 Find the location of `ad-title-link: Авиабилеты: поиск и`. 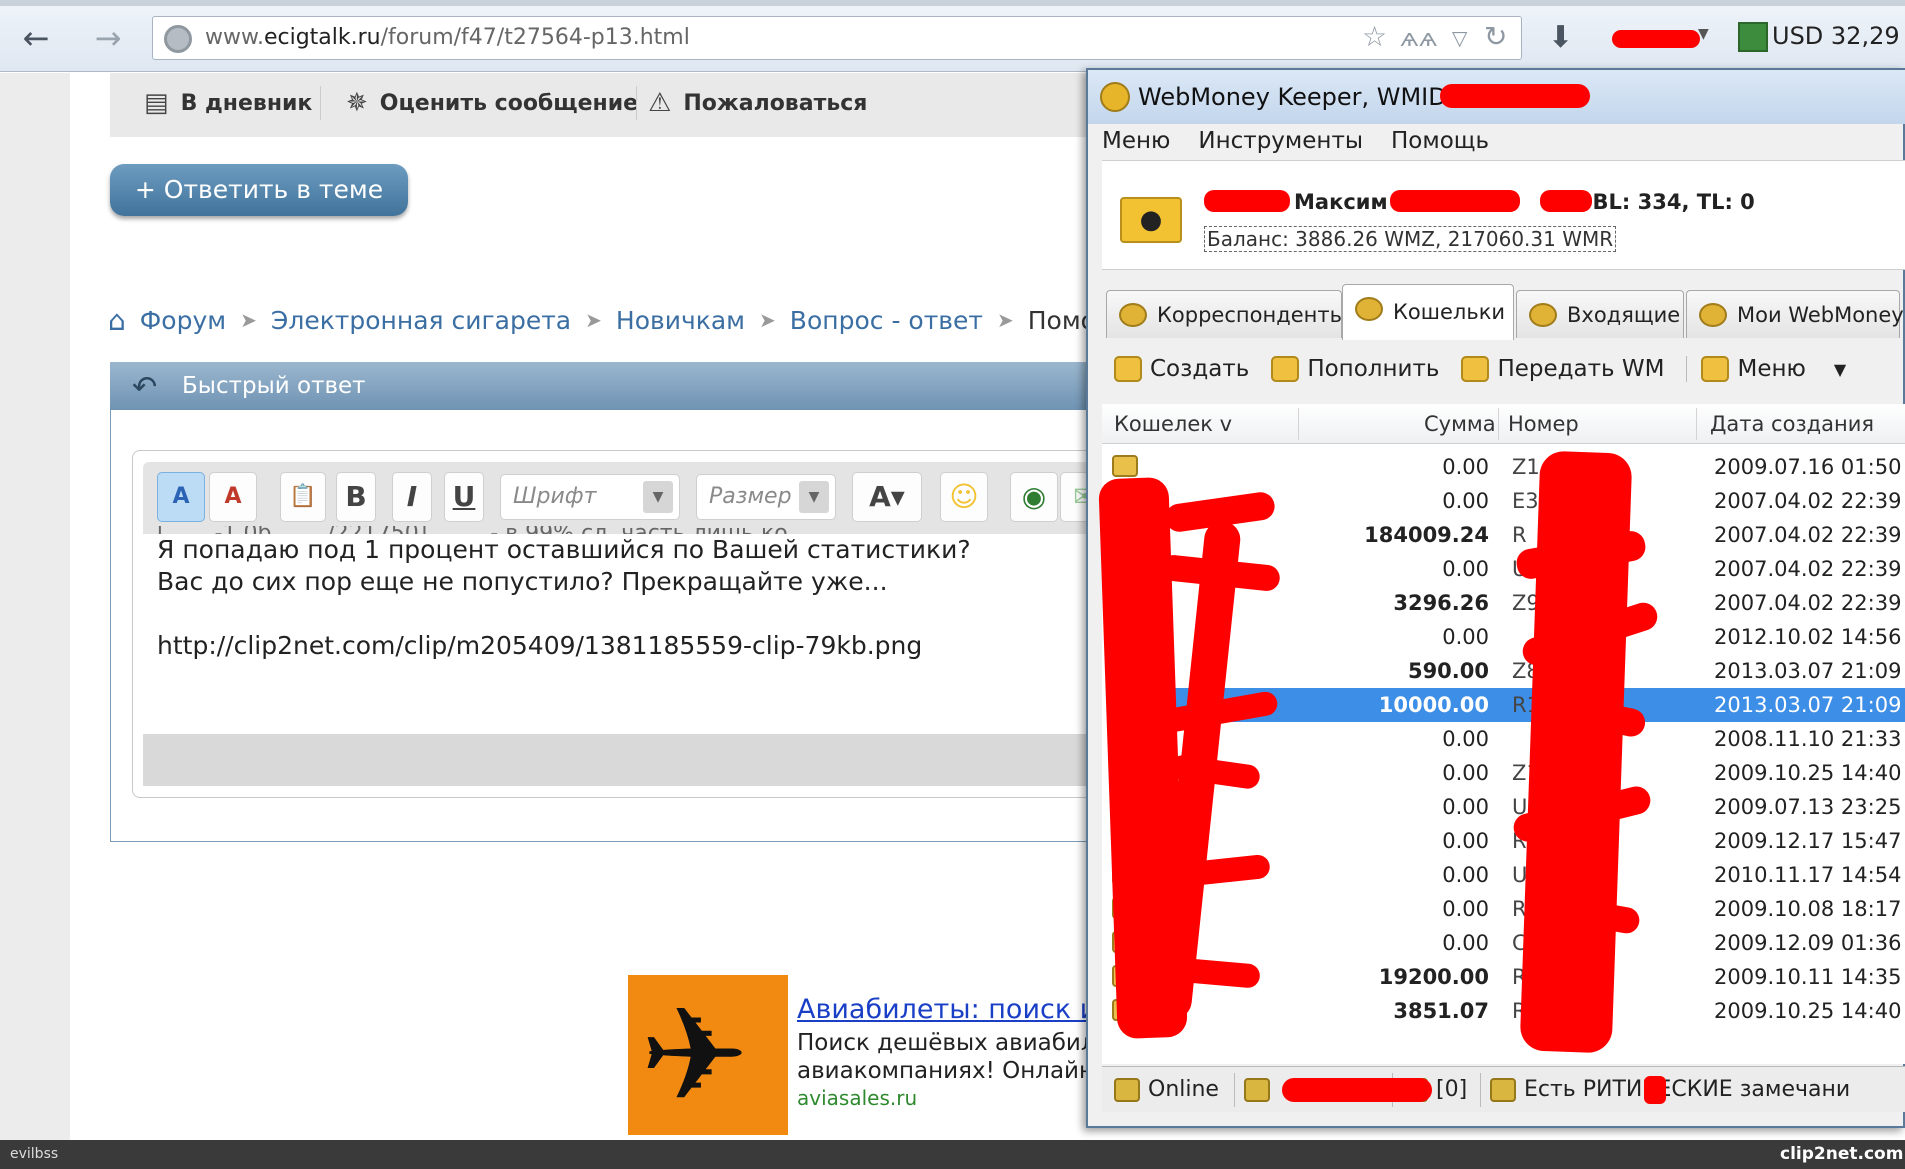

ad-title-link: Авиабилеты: поиск и is located at coordinates (947, 1009).